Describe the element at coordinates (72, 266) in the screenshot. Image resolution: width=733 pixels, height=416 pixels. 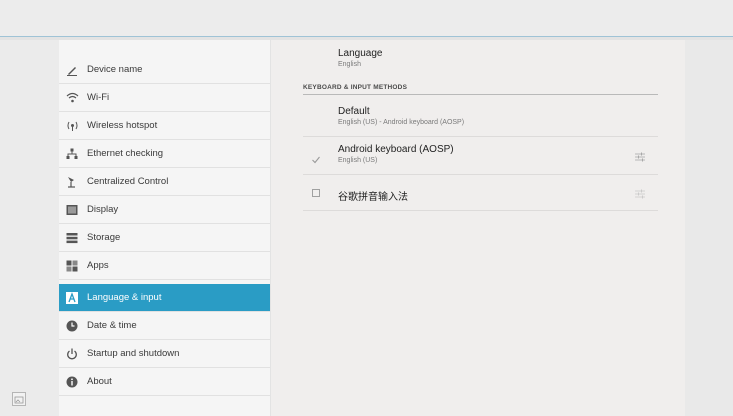
I see `apps-icon` at that location.